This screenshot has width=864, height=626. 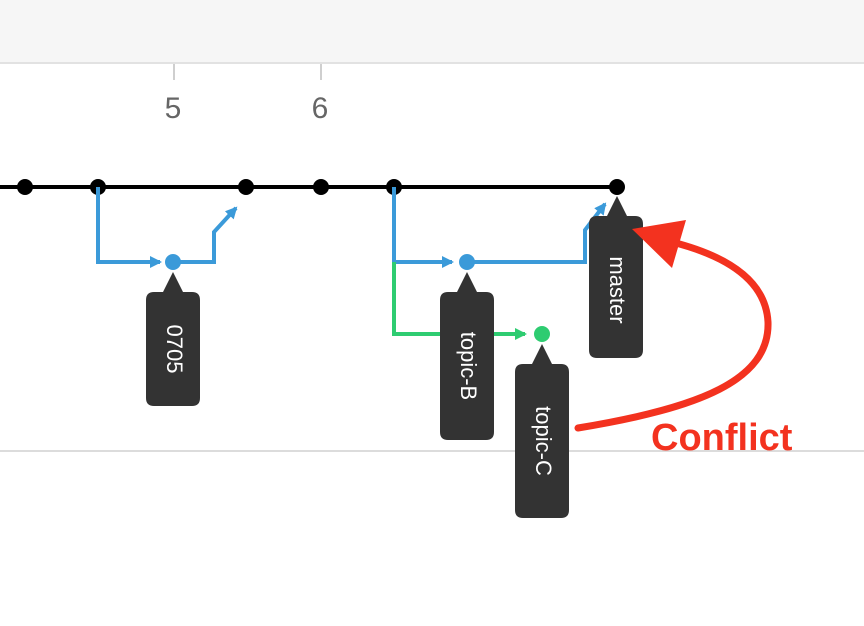 I want to click on commit-node-master-head, so click(x=617, y=187).